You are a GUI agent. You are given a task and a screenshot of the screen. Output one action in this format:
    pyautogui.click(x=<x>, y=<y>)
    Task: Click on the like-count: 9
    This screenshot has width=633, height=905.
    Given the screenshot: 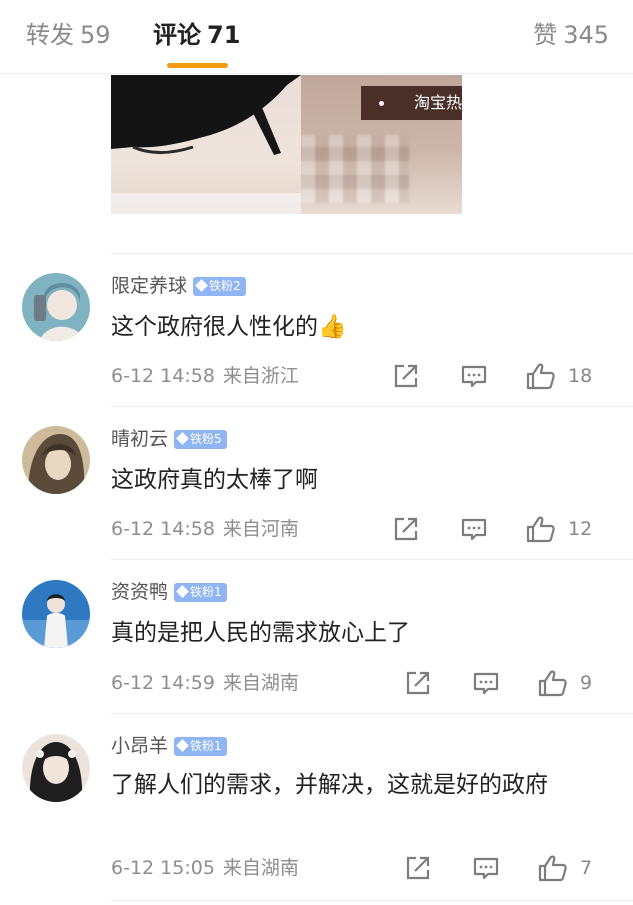 What is the action you would take?
    pyautogui.click(x=586, y=683)
    